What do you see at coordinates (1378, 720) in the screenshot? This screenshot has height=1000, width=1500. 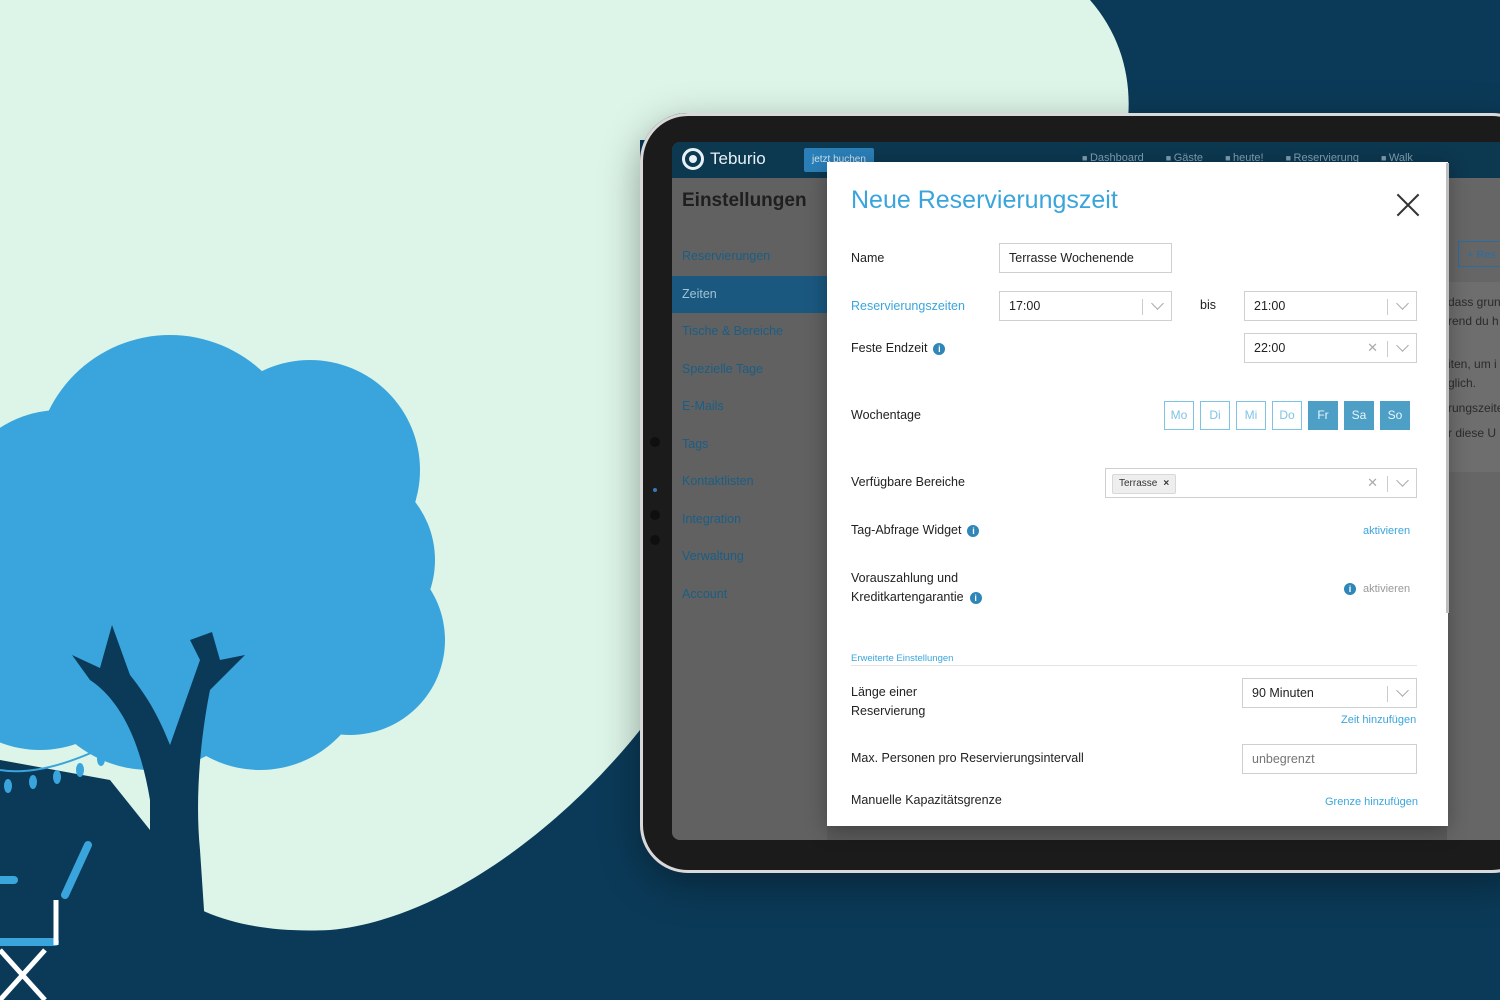 I see `add-time-link: Zeit hinzufügen` at bounding box center [1378, 720].